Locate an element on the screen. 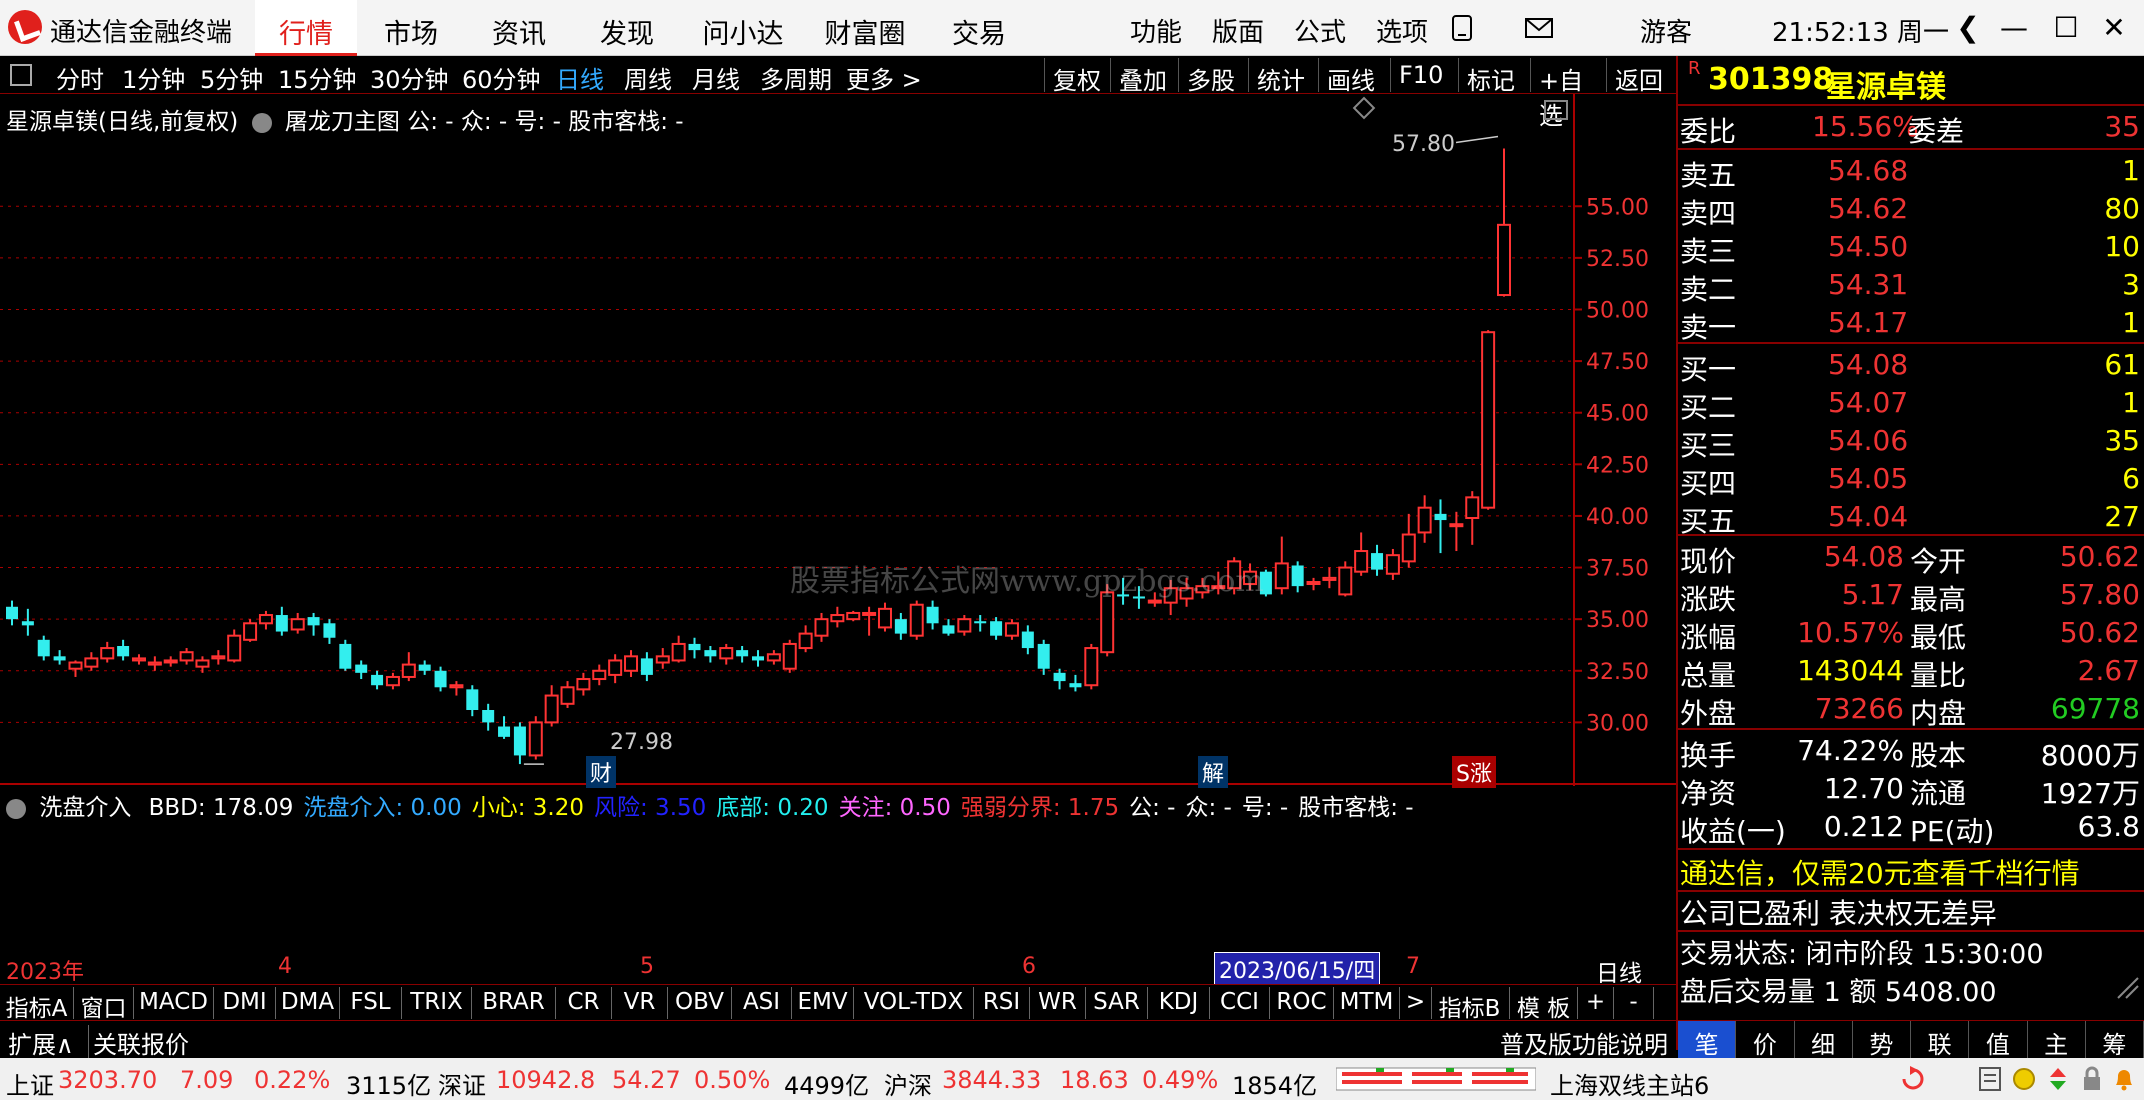 The image size is (2144, 1100). menu-item-trade: 交易 is located at coordinates (979, 28).